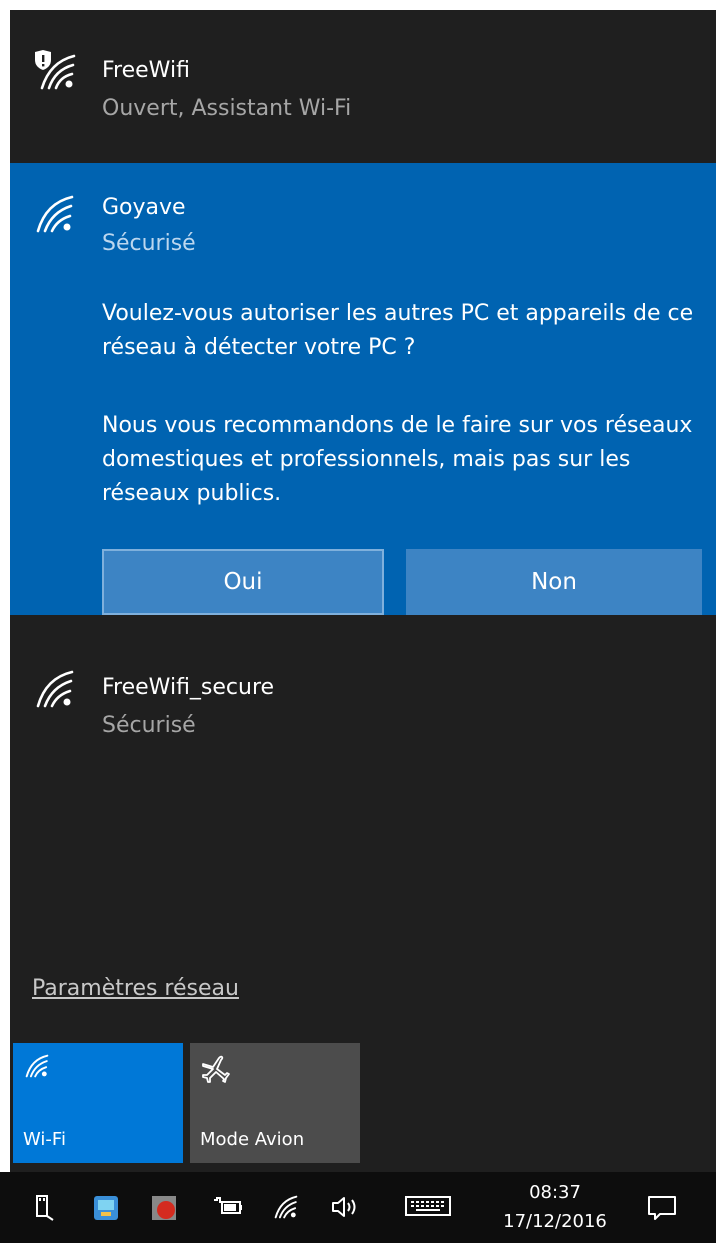 This screenshot has width=716, height=1243. What do you see at coordinates (346, 1209) in the screenshot?
I see `volume-icon` at bounding box center [346, 1209].